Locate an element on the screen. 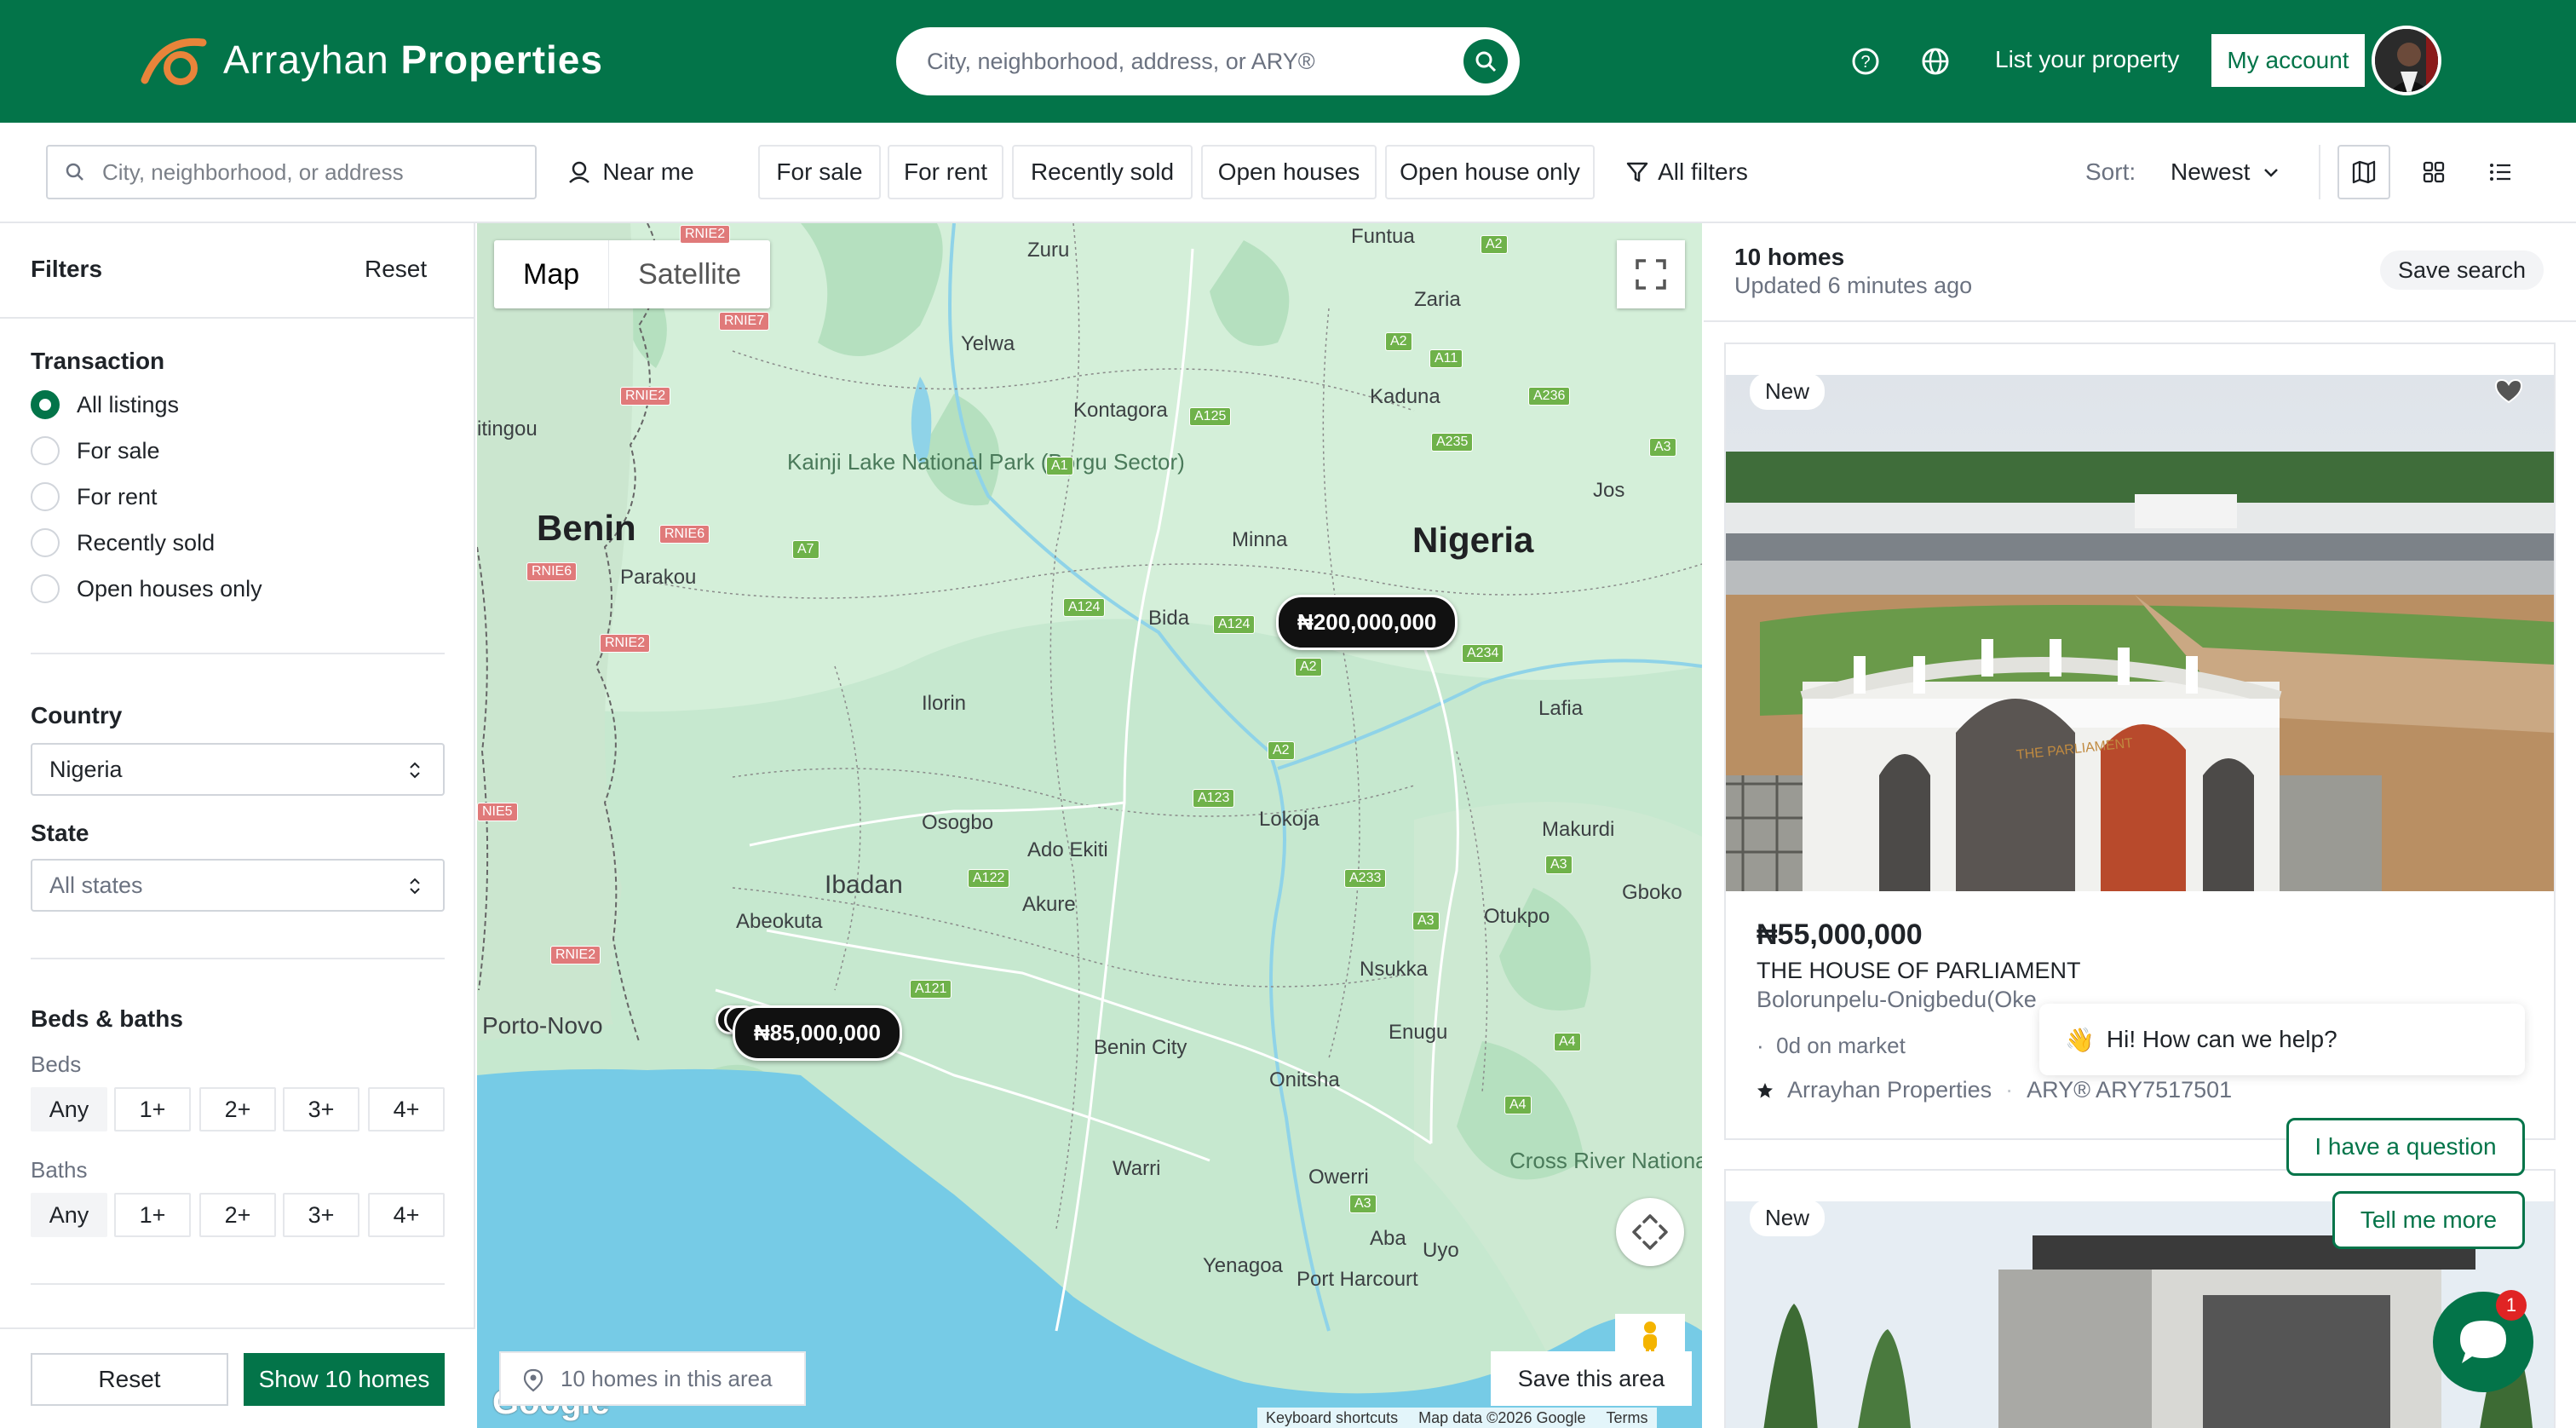  beds-option-4: 4+ is located at coordinates (406, 1109).